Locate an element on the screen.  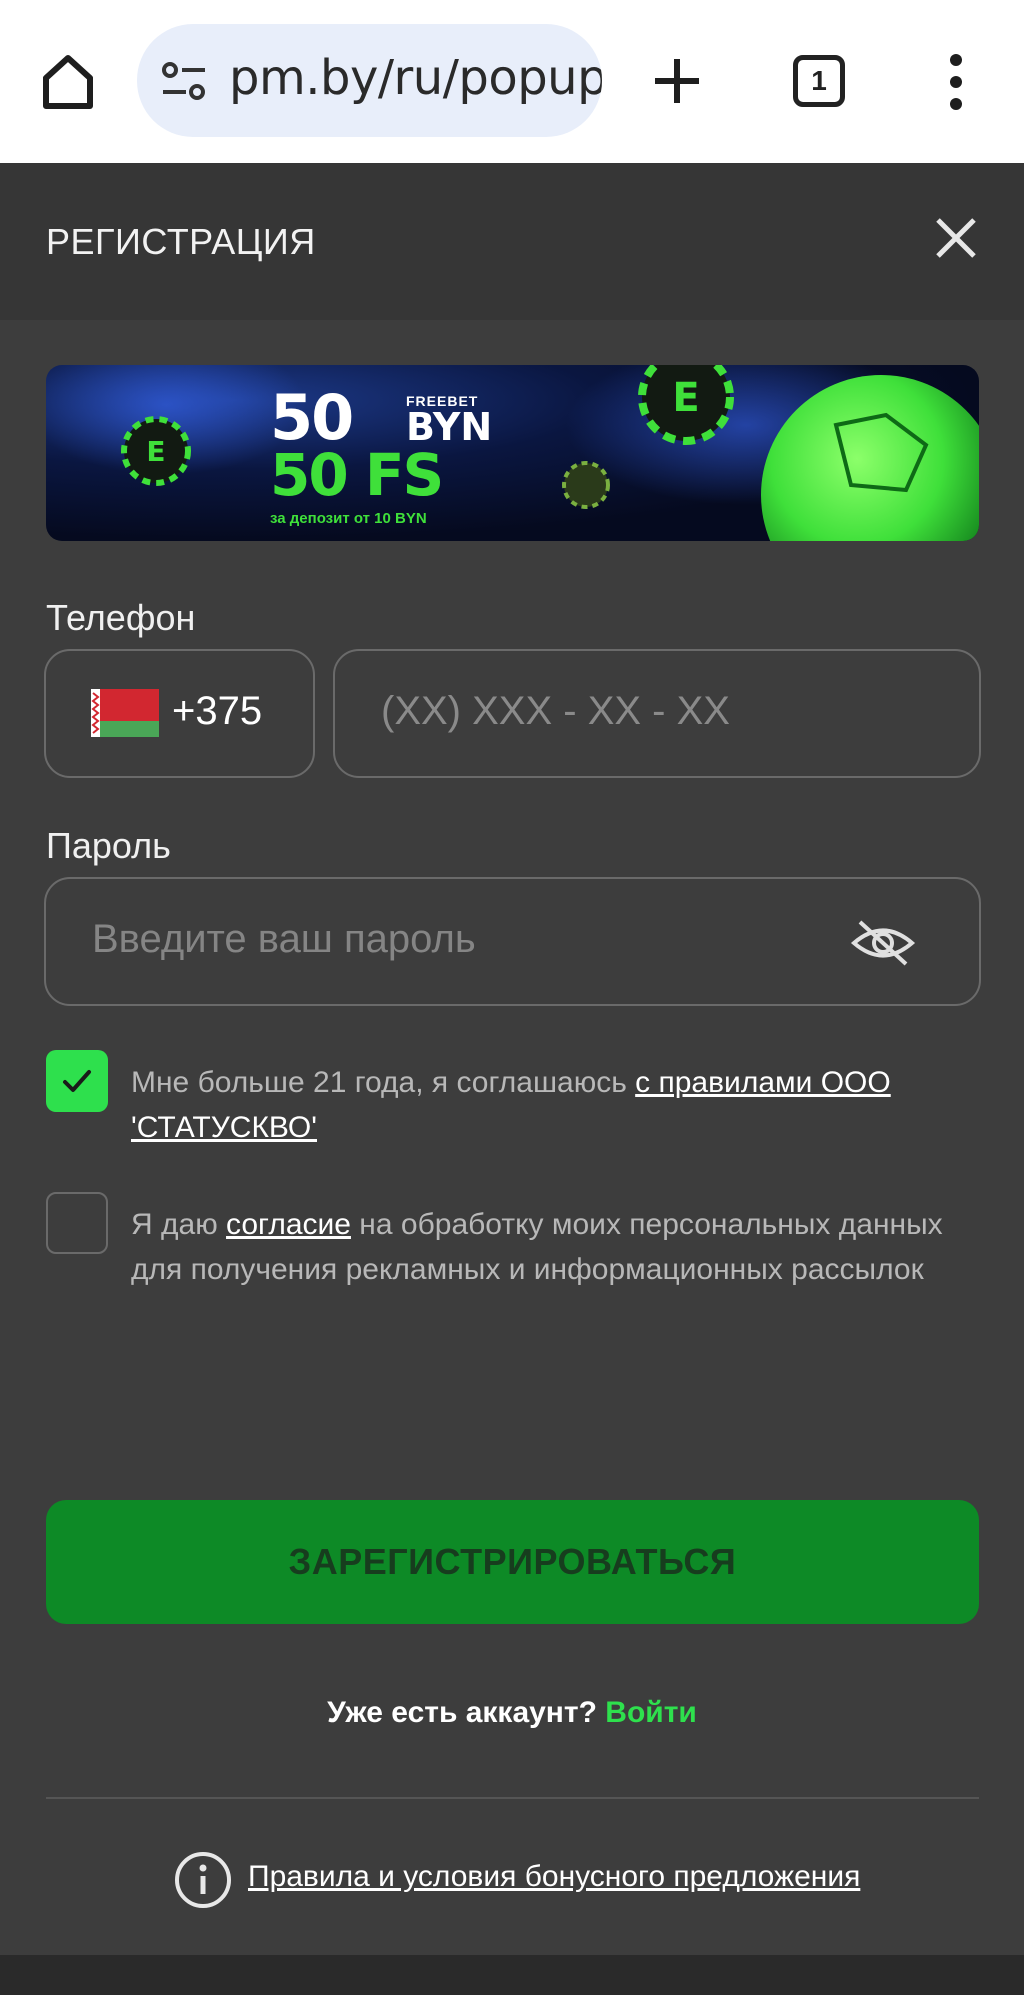
info-icon is located at coordinates (203, 1880).